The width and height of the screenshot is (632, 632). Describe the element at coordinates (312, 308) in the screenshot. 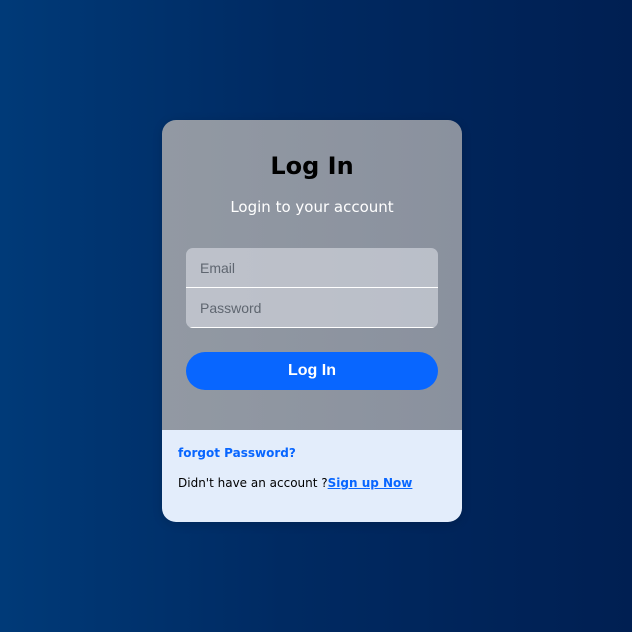

I see `password-field` at that location.